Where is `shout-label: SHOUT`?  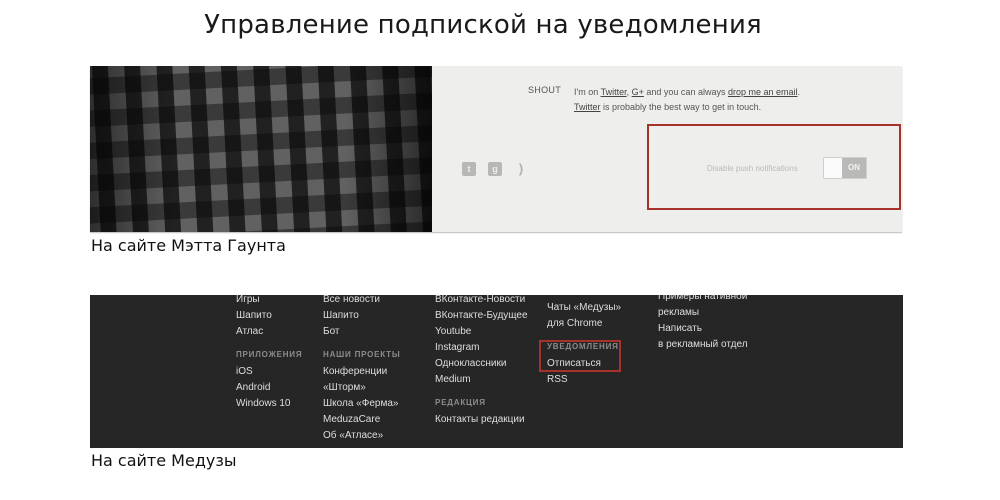 shout-label: SHOUT is located at coordinates (544, 90).